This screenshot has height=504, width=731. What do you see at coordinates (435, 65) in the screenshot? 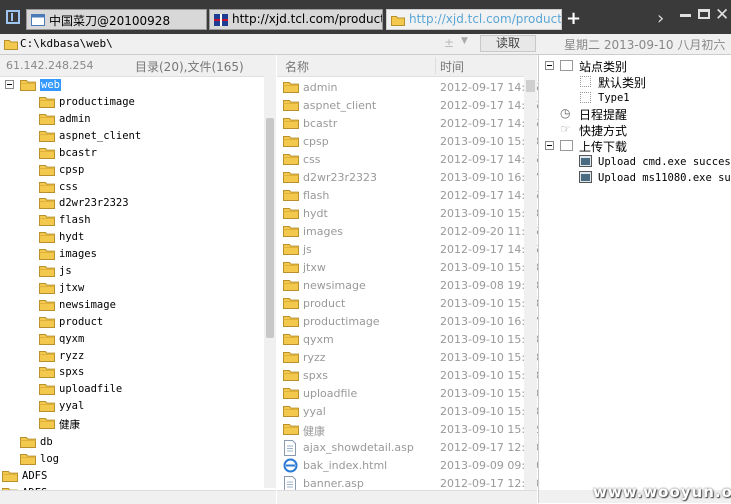
I see `column-divider` at bounding box center [435, 65].